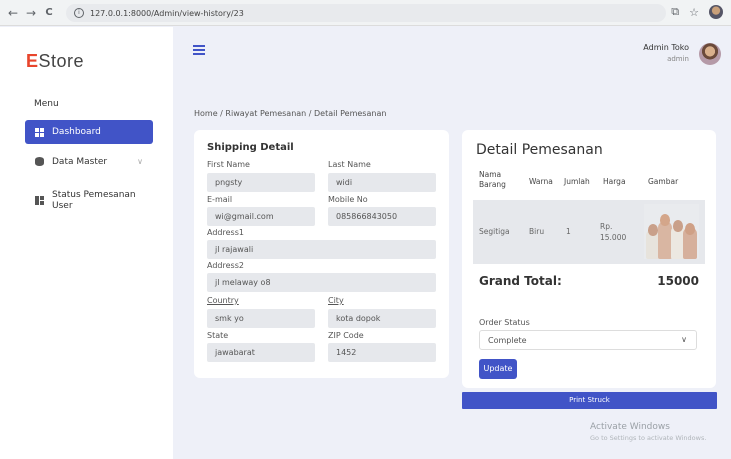 This screenshot has width=731, height=459. What do you see at coordinates (31, 13) in the screenshot?
I see `forward-arrow-icon: →` at bounding box center [31, 13].